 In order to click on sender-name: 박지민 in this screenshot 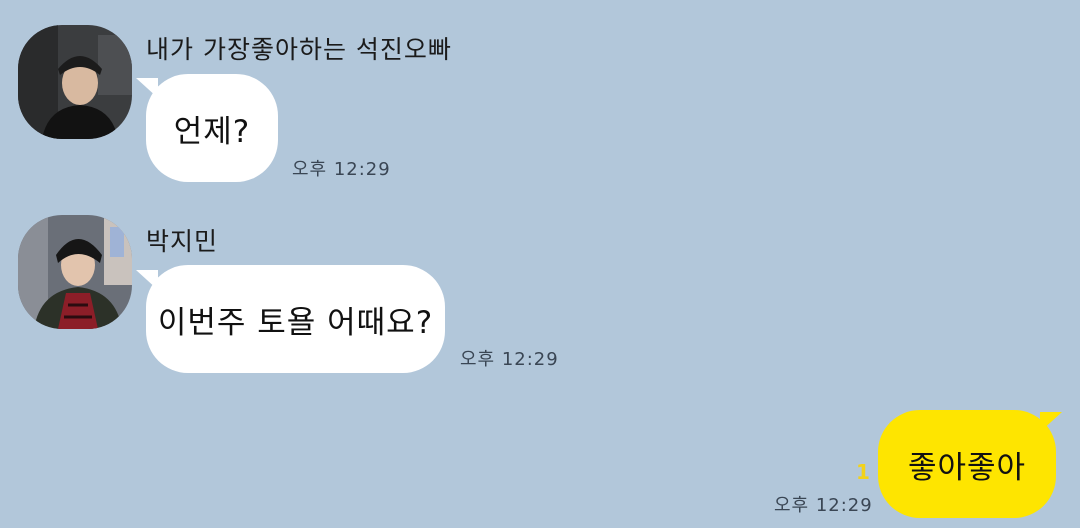, I will do `click(182, 241)`.